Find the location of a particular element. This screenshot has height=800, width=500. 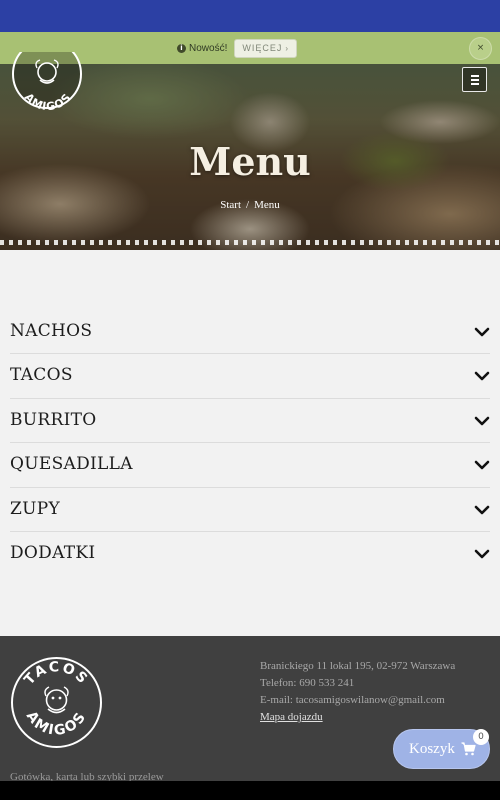

breadcrumb-home-link: Start is located at coordinates (230, 205).